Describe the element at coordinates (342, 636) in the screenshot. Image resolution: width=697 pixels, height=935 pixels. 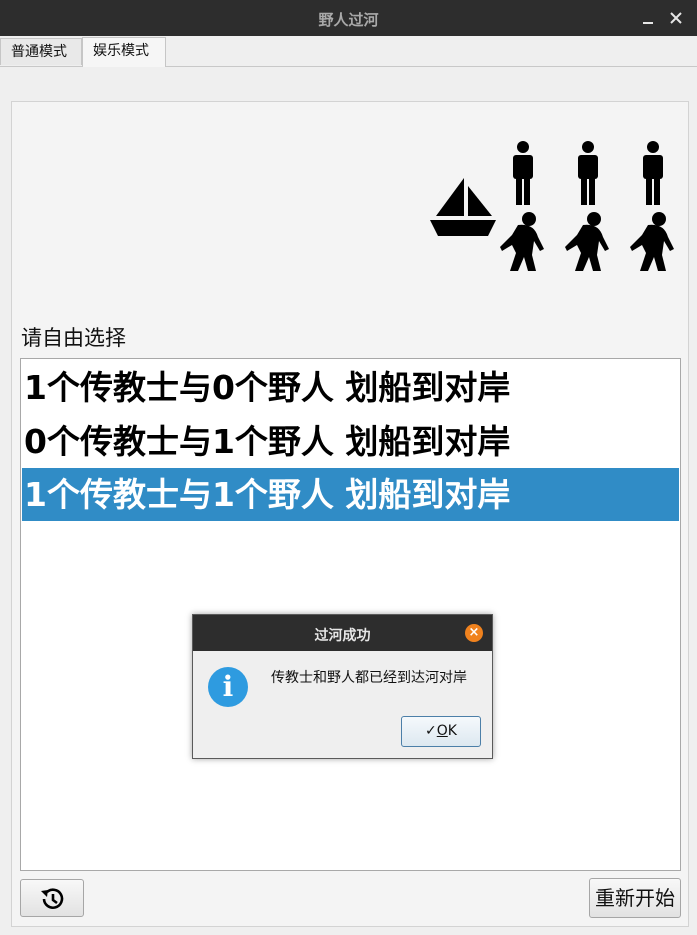
I see `dialog-title: 过河成功` at that location.